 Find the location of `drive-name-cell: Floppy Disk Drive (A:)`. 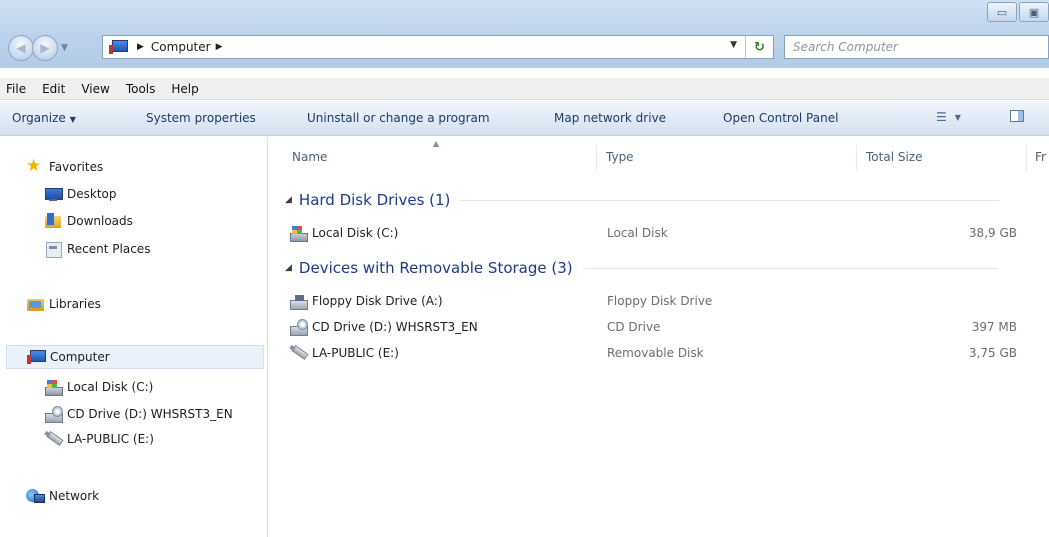

drive-name-cell: Floppy Disk Drive (A:) is located at coordinates (366, 301).